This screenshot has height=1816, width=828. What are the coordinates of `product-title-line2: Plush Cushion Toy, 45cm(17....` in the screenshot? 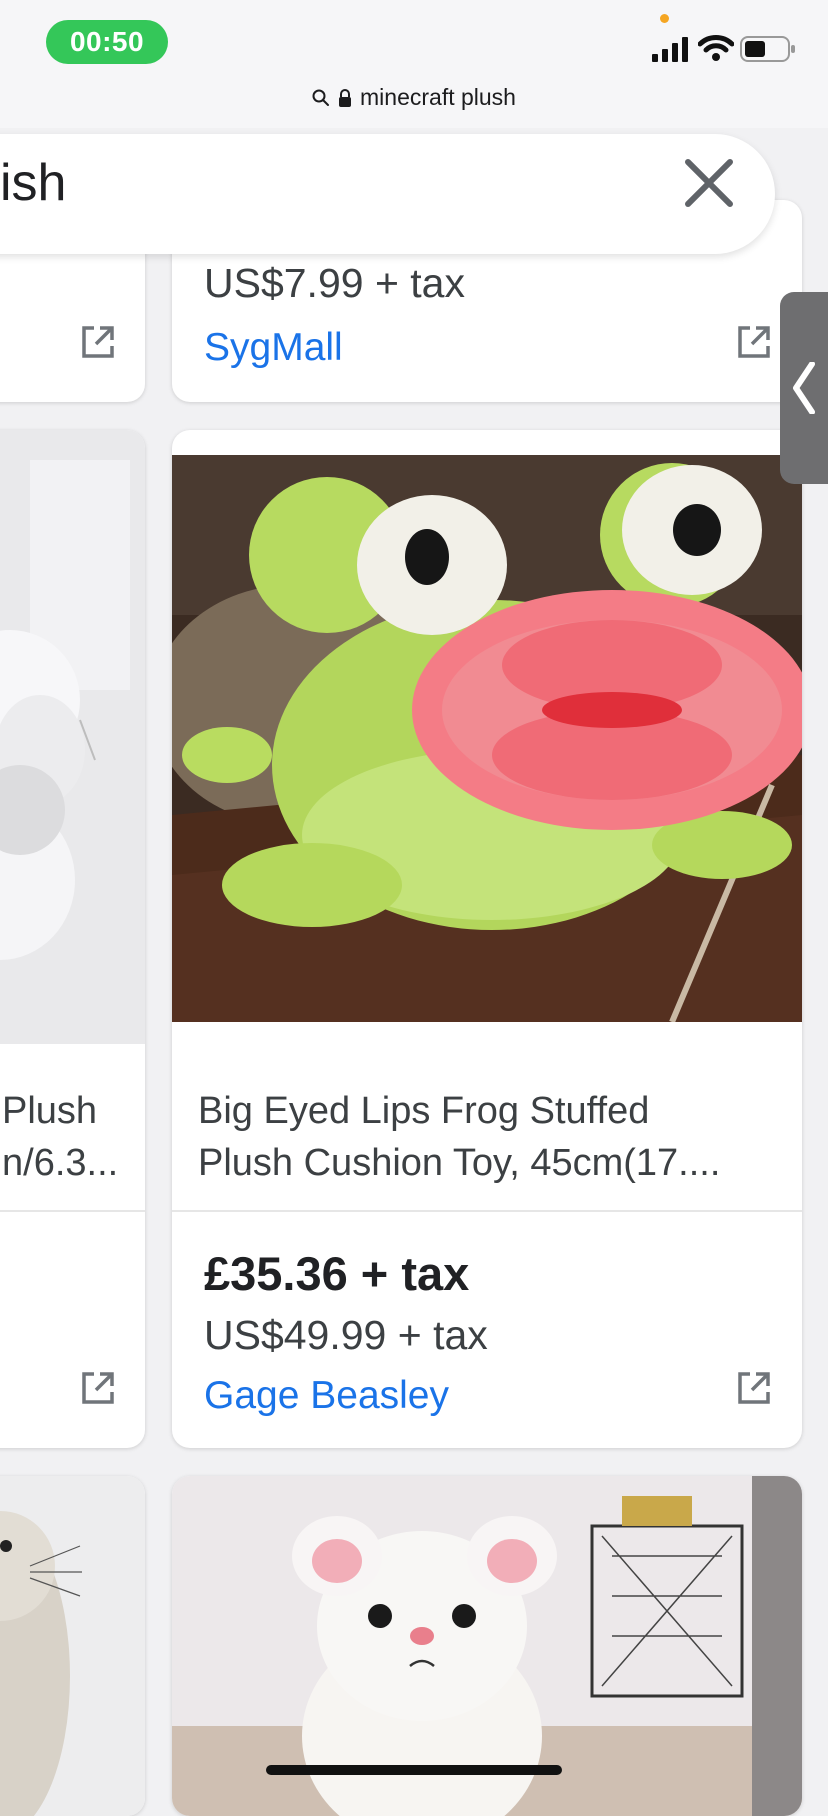 It's located at (459, 1163).